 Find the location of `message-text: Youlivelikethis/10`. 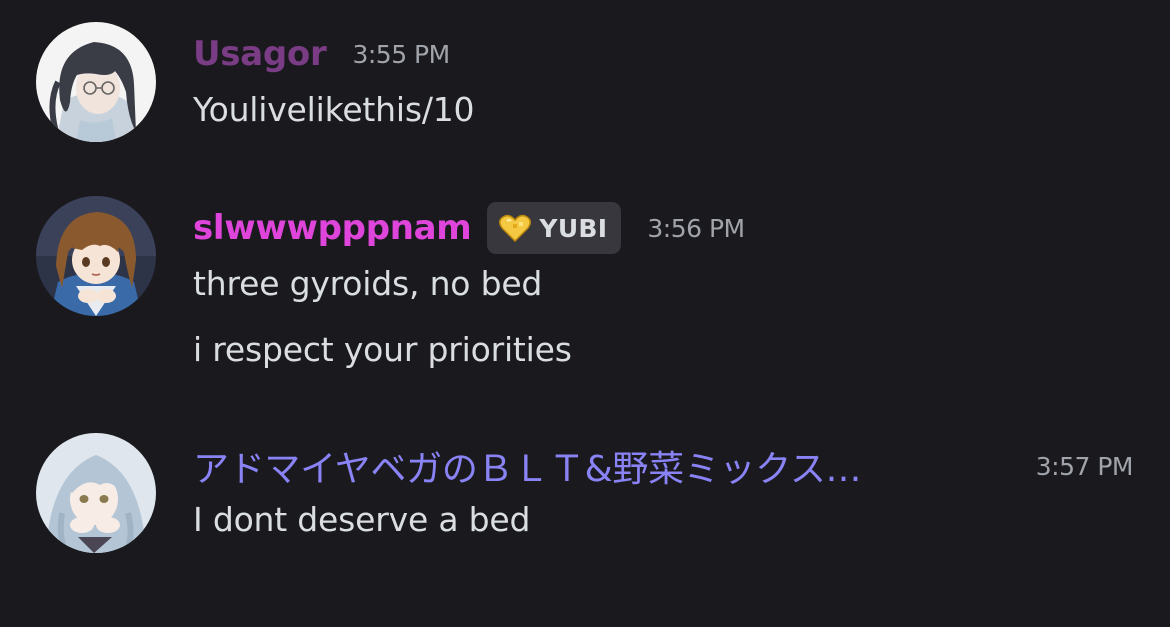

message-text: Youlivelikethis/10 is located at coordinates (334, 109).